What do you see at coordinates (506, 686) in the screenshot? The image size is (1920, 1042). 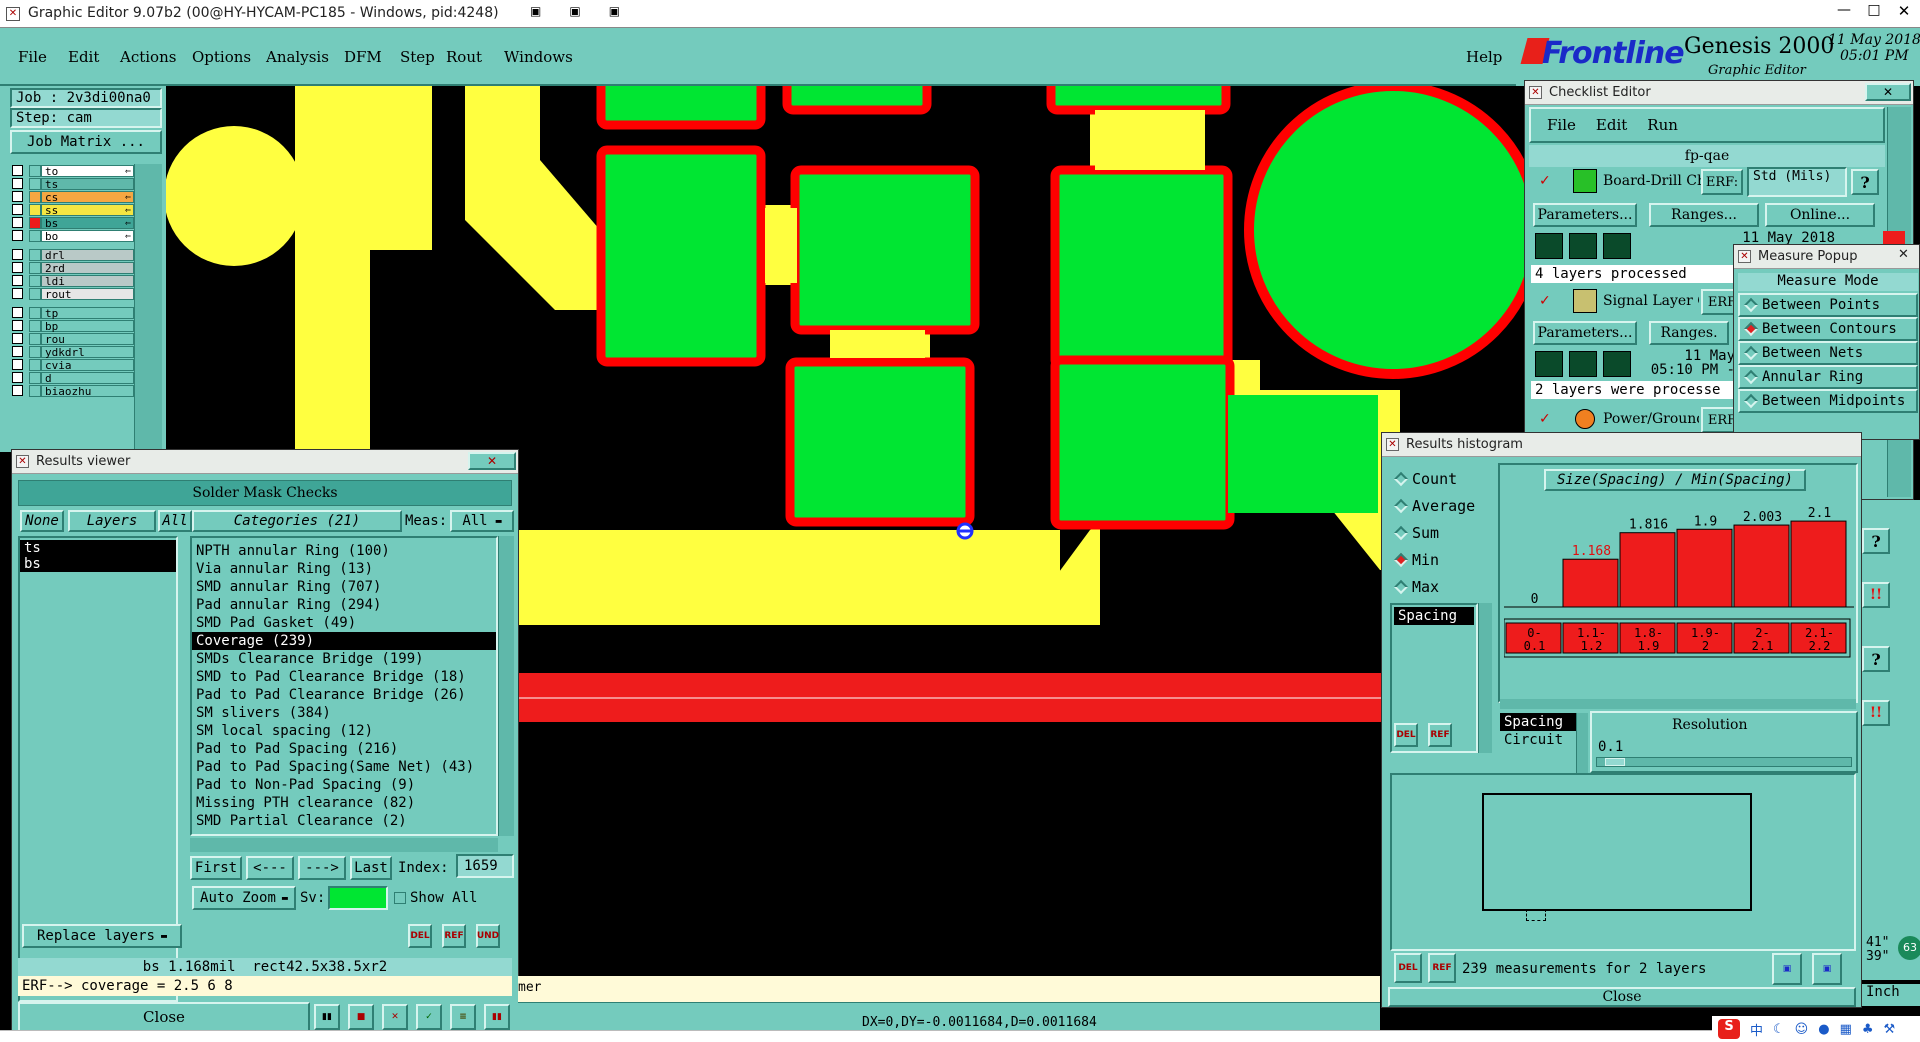 I see `categories-scrollbar` at bounding box center [506, 686].